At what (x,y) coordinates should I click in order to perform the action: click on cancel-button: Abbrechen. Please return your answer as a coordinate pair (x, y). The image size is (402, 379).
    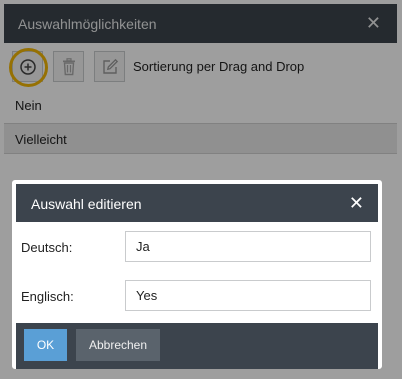
    Looking at the image, I should click on (118, 345).